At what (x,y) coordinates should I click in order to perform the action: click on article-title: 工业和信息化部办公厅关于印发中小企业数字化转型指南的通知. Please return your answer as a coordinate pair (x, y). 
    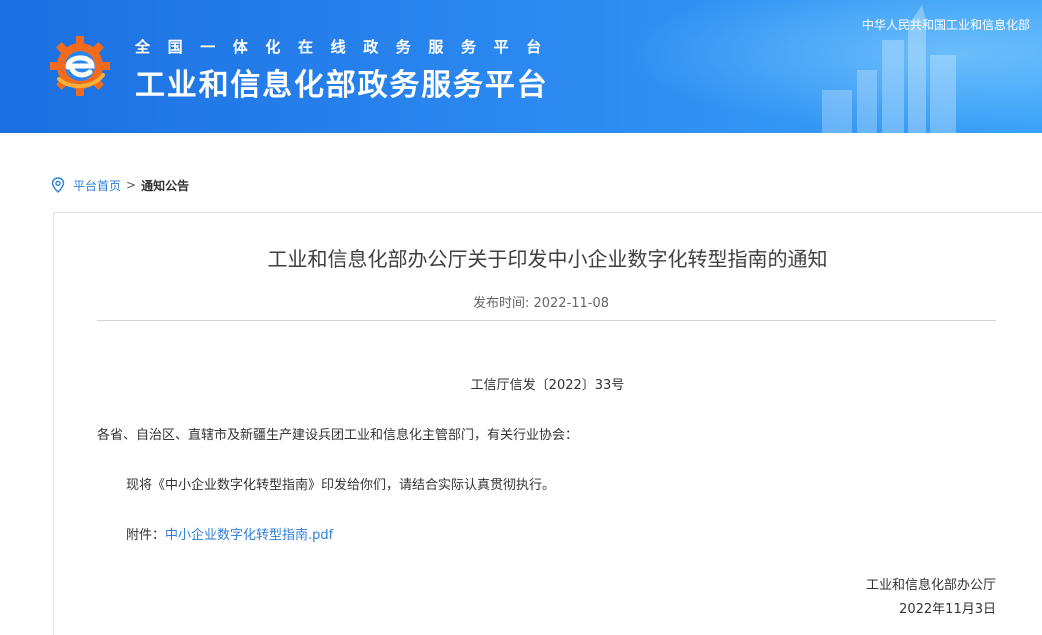
    Looking at the image, I should click on (547, 259).